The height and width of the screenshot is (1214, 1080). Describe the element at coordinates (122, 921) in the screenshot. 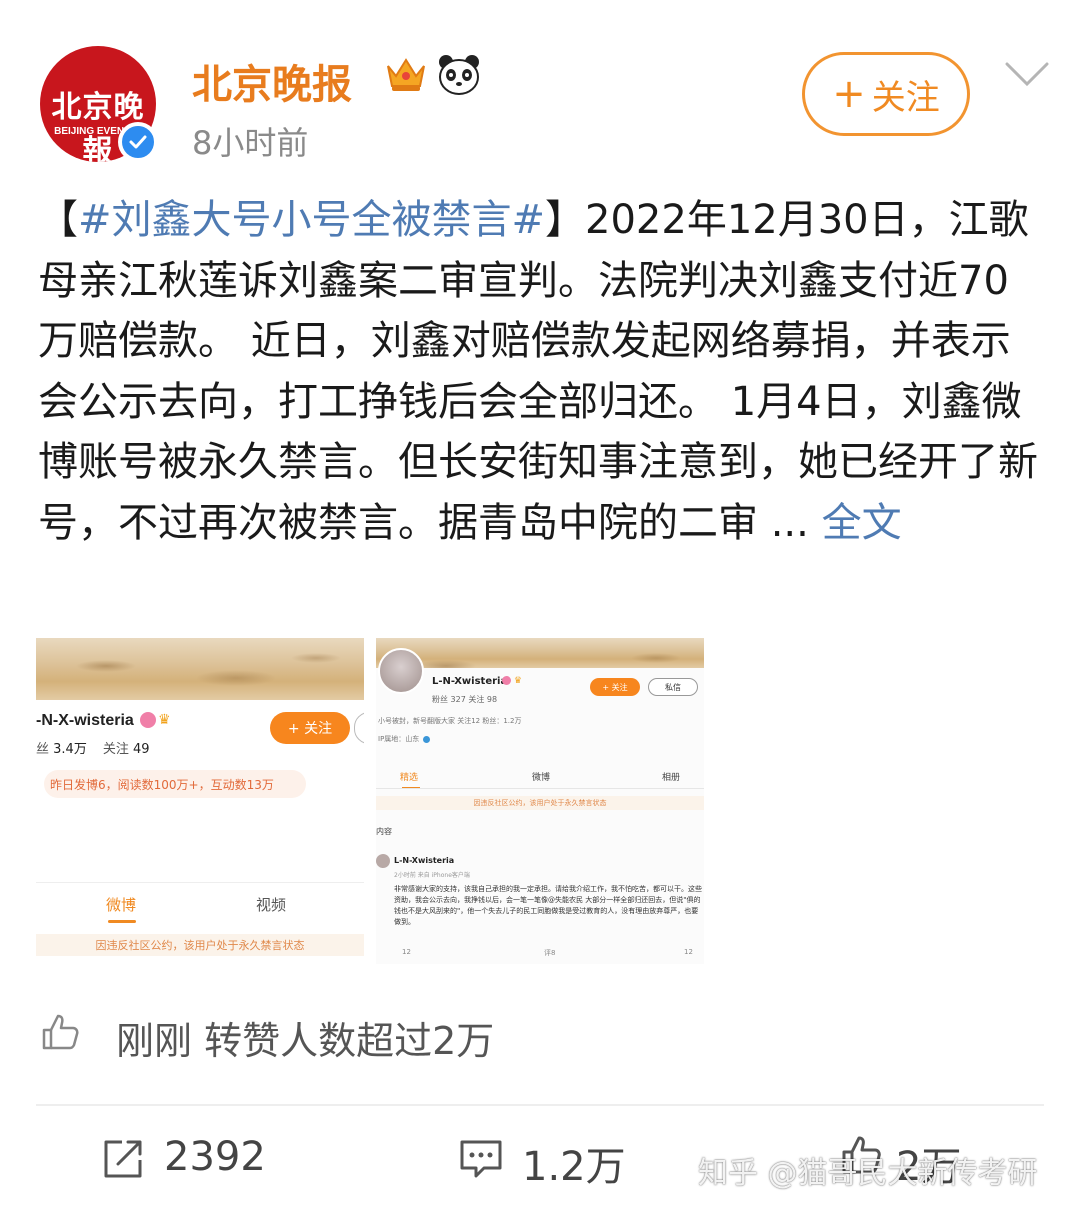

I see `tab-underline` at that location.